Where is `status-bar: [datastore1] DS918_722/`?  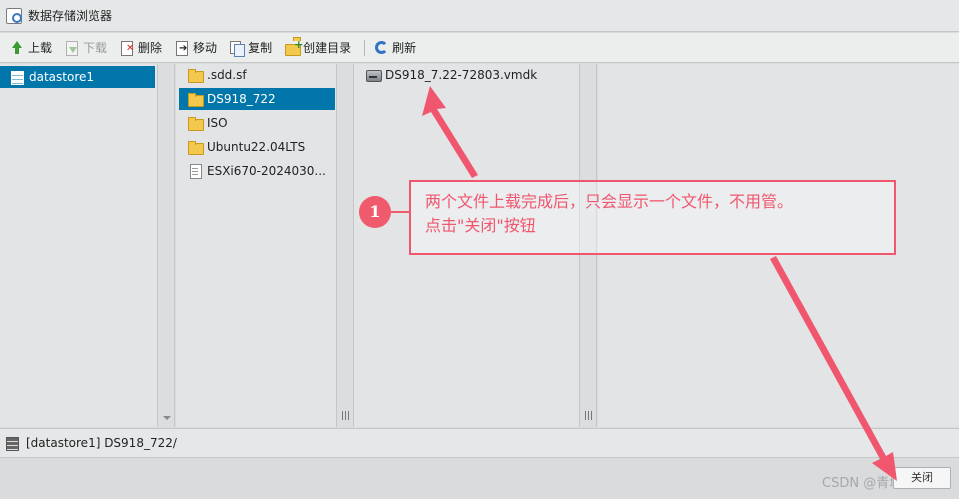
status-bar: [datastore1] DS918_722/ is located at coordinates (479, 443).